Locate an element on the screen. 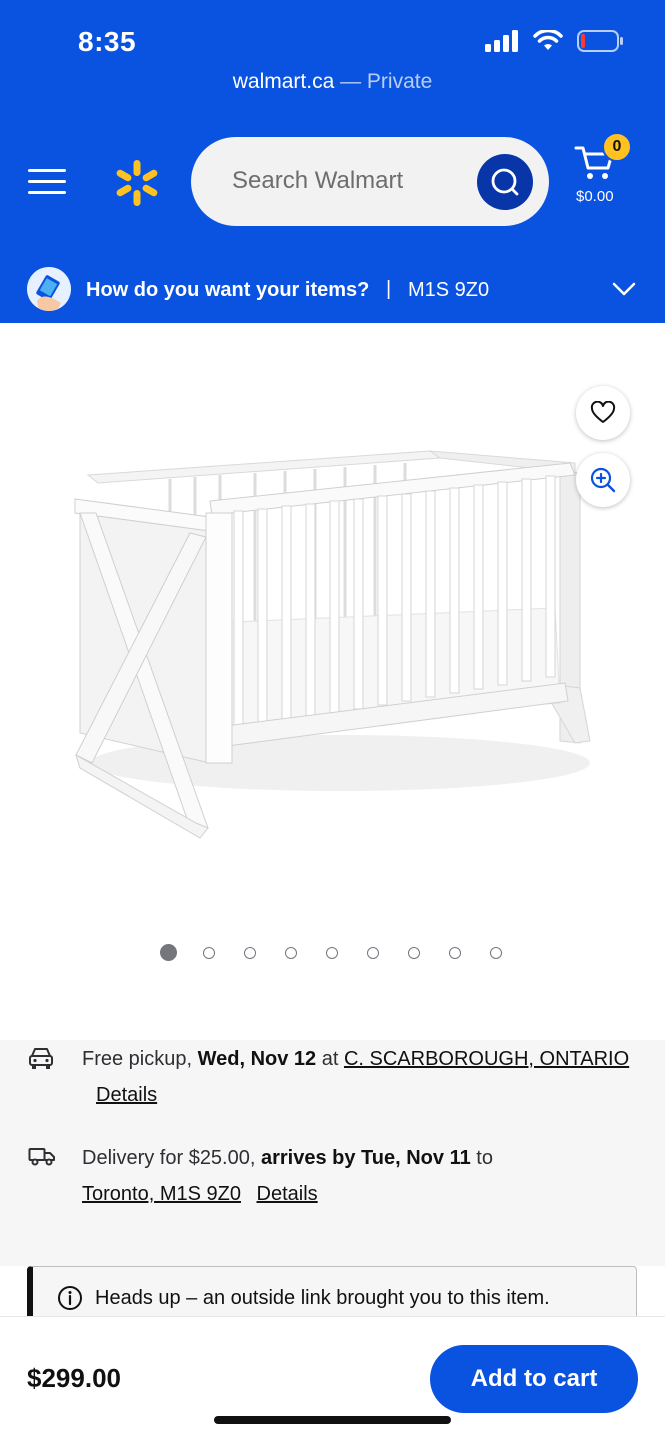 The height and width of the screenshot is (1441, 665). walmart-spark-logo is located at coordinates (137, 183).